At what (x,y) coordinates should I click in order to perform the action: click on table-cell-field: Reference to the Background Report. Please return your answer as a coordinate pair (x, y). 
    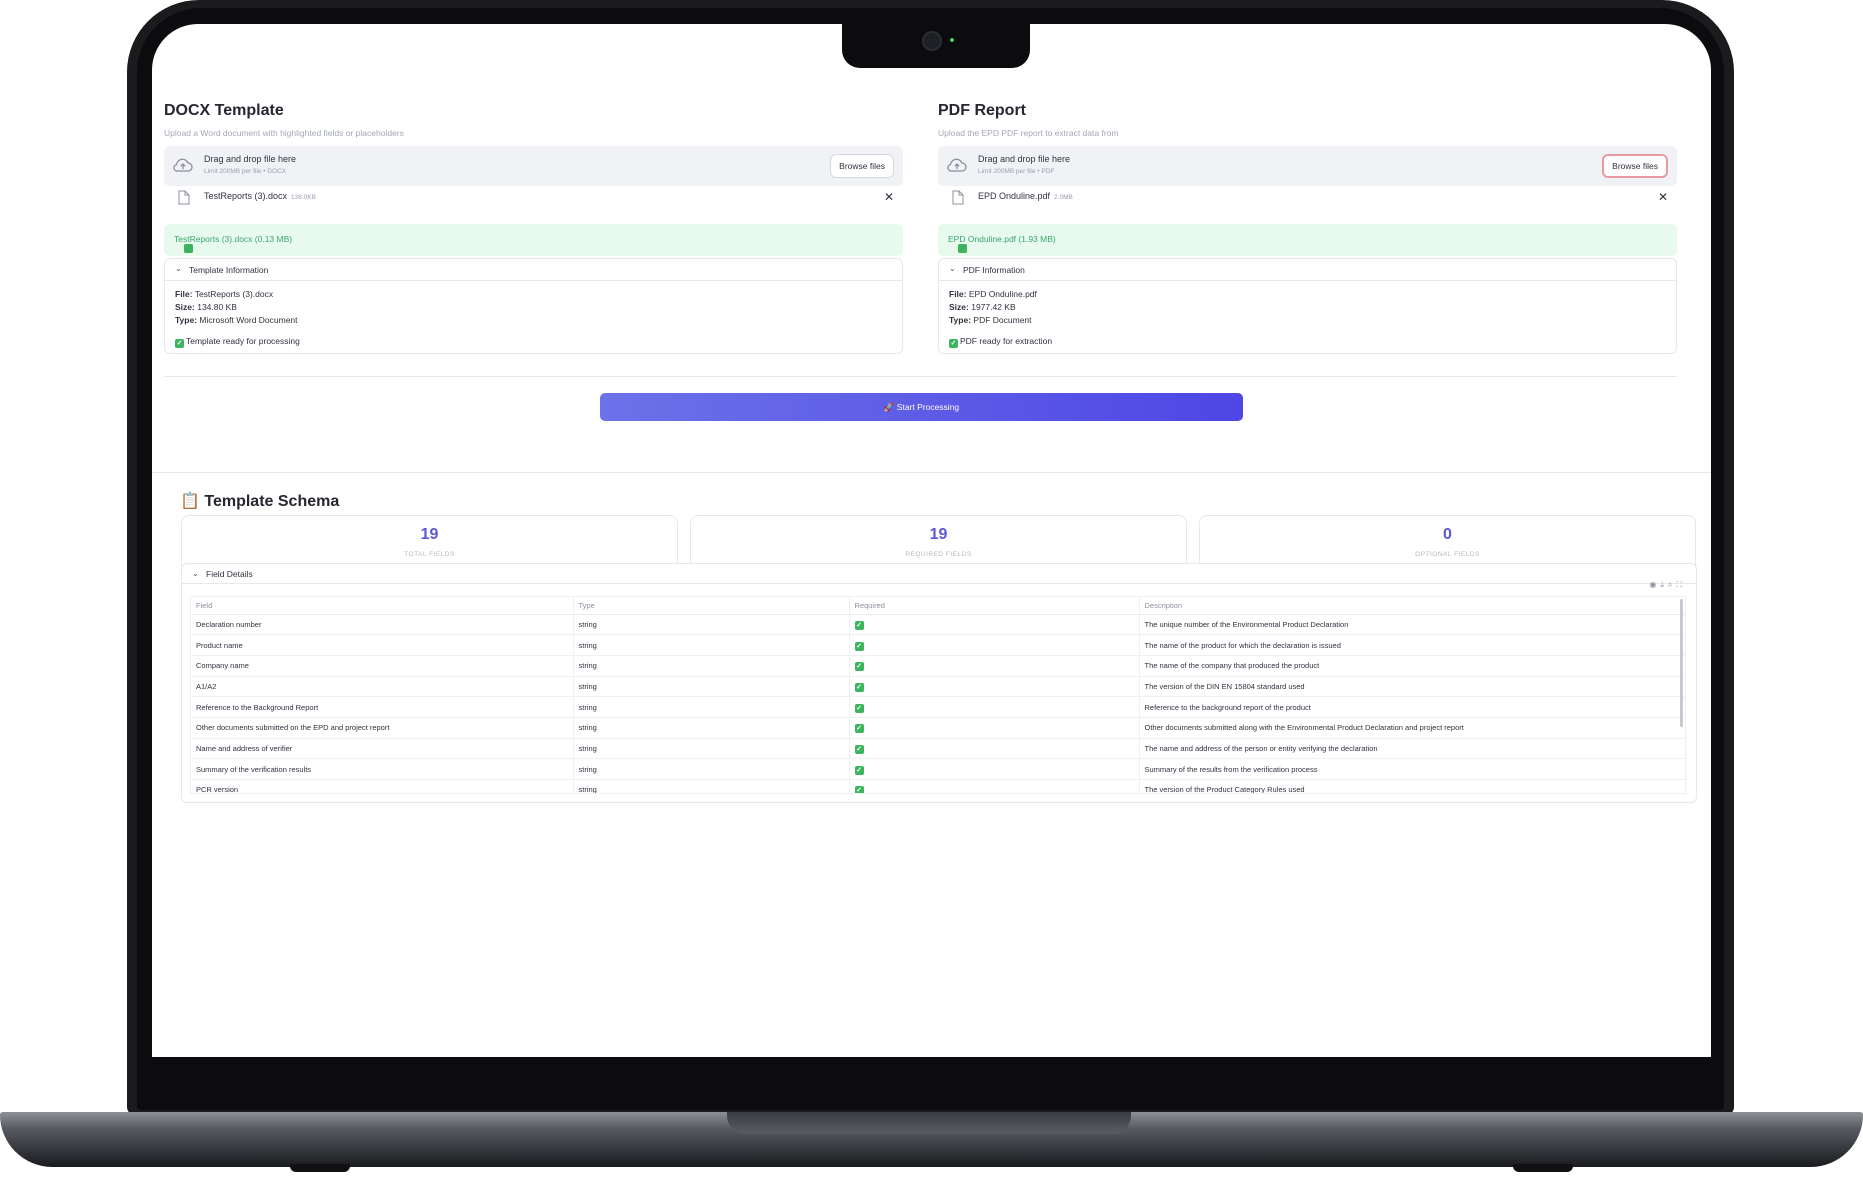
    Looking at the image, I should click on (382, 707).